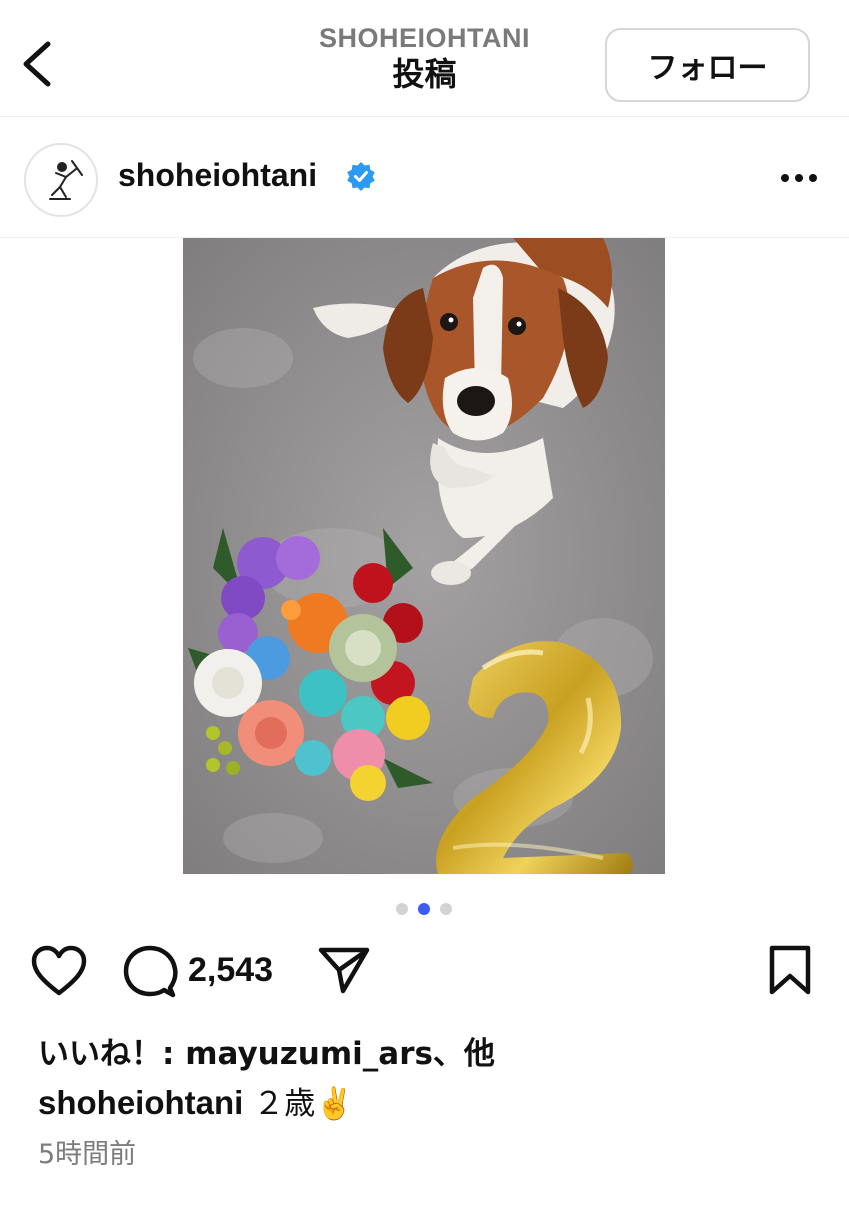 Image resolution: width=849 pixels, height=1220 pixels. Describe the element at coordinates (66, 180) in the screenshot. I see `batter-sketch-icon` at that location.